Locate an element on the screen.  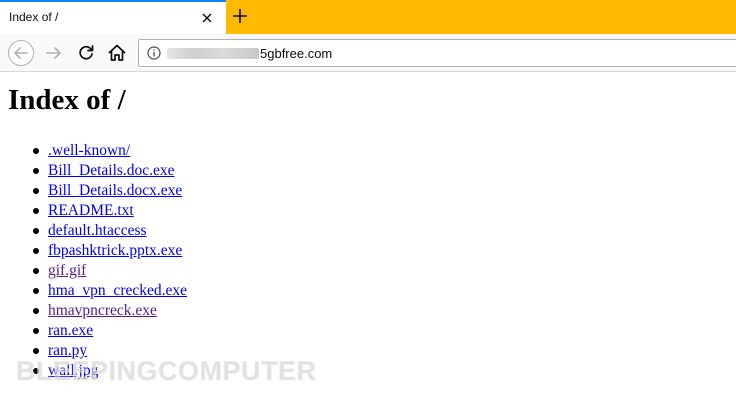
list-item: README.txt is located at coordinates (93, 211).